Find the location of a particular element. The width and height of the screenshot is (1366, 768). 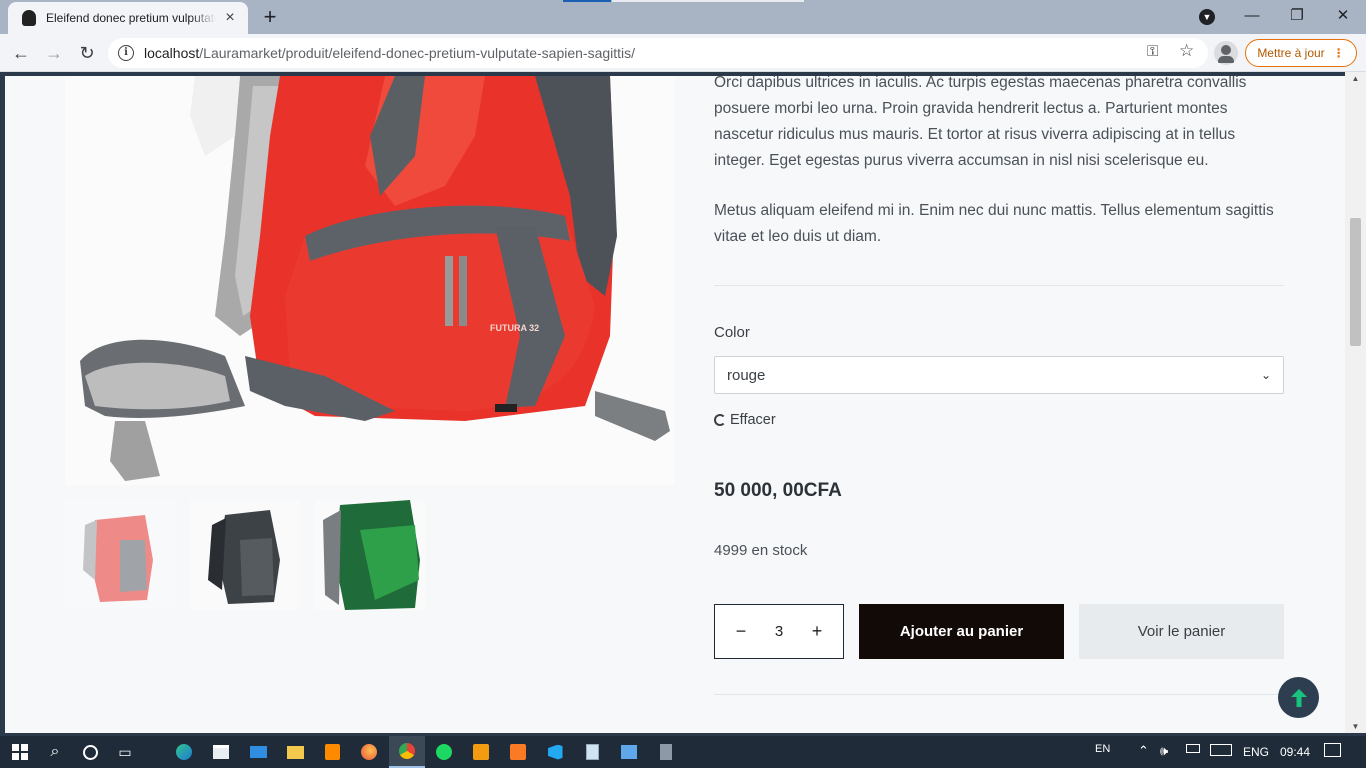

thumbnail-red is located at coordinates (120, 555).